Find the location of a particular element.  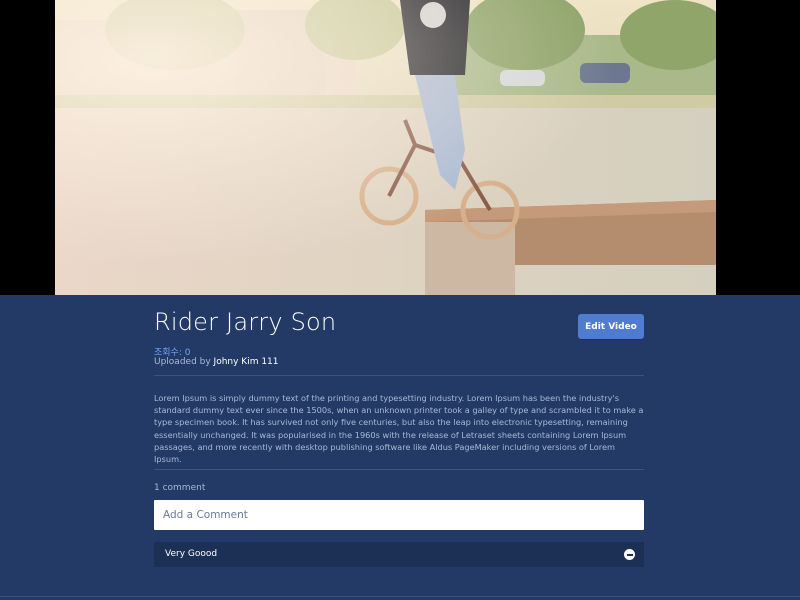

uploaded-by-label: Uploaded by is located at coordinates (184, 362).